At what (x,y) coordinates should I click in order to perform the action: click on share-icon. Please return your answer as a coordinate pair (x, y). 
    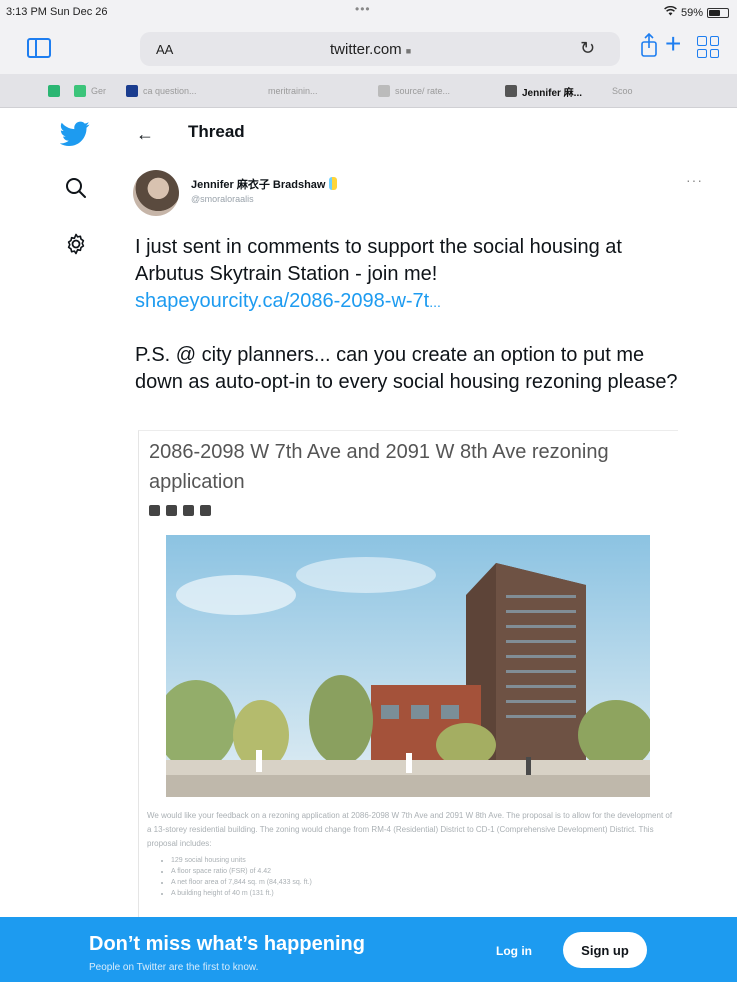
    Looking at the image, I should click on (649, 45).